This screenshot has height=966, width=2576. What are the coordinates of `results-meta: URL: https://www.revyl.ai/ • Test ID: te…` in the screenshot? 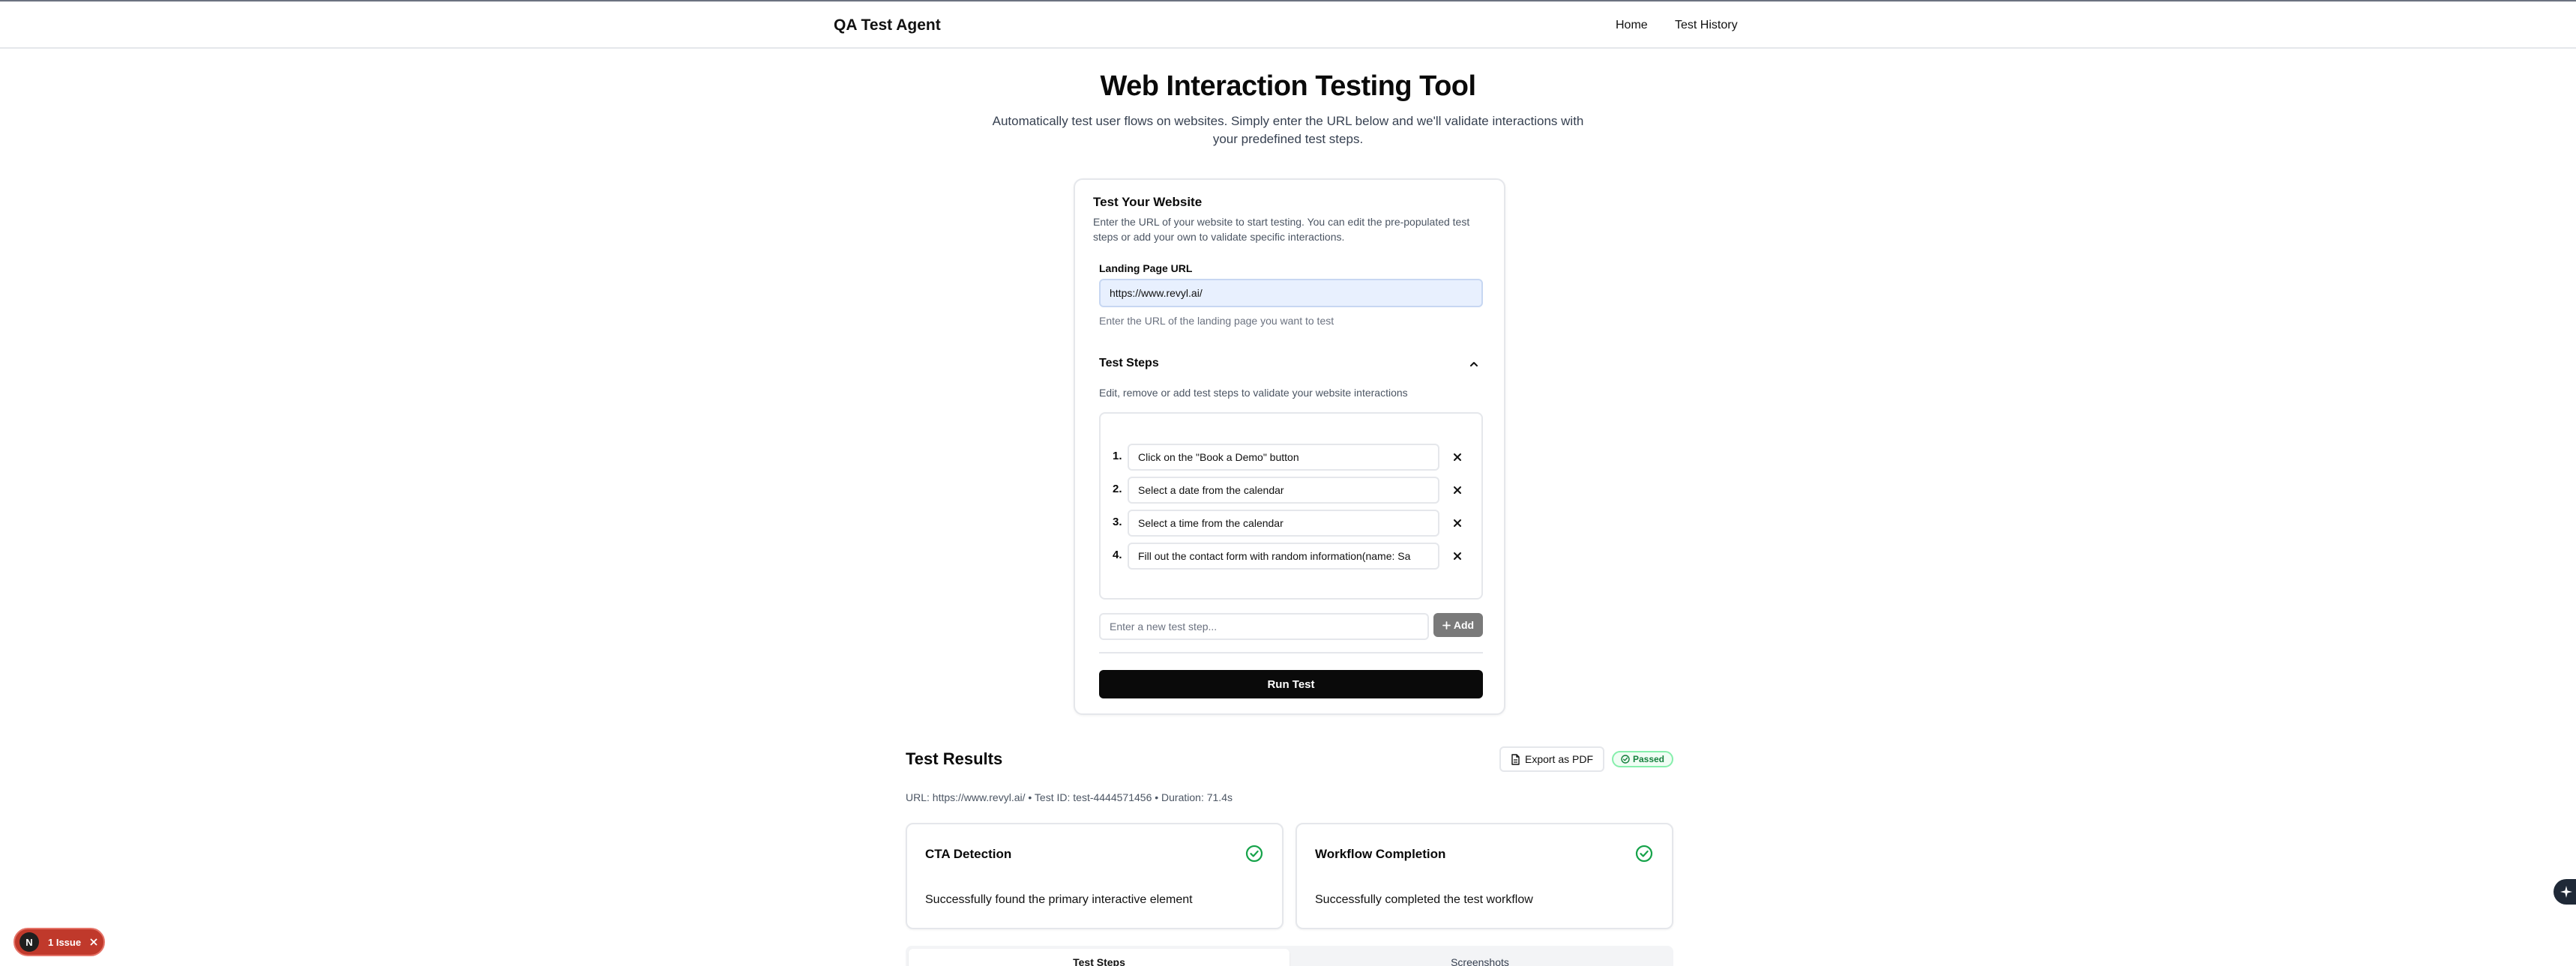 It's located at (1069, 797).